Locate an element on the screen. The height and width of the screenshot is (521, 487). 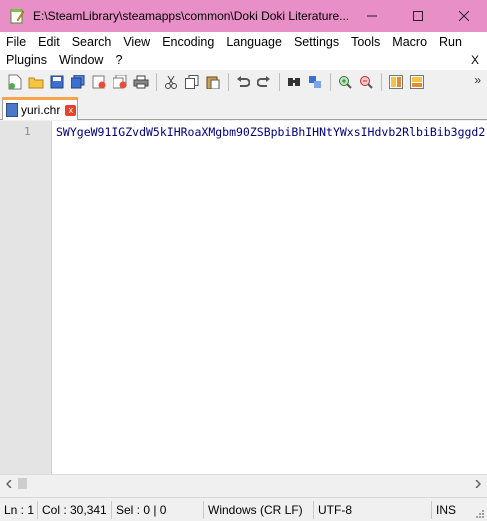
minimize-icon is located at coordinates (372, 16).